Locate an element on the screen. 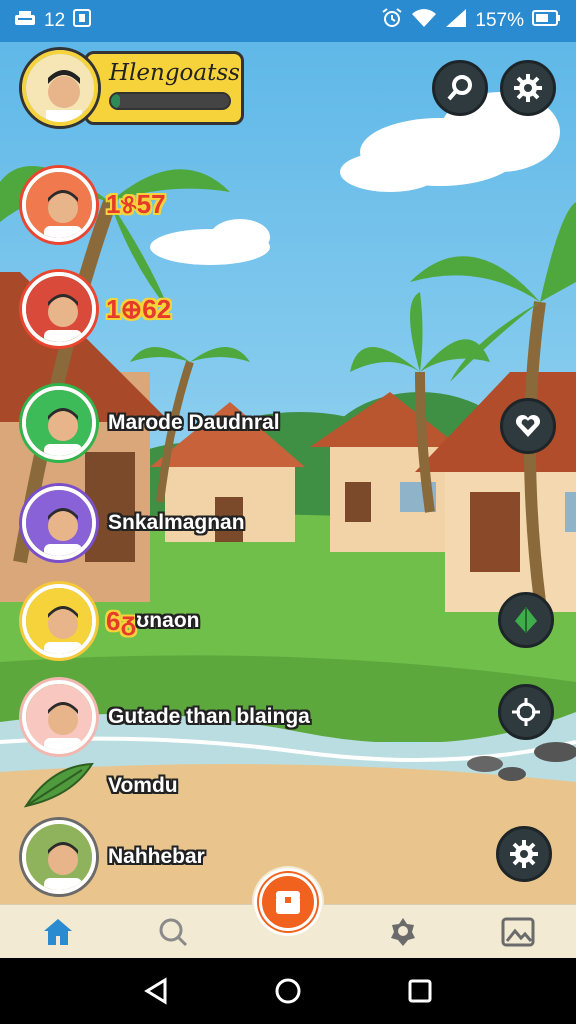 The width and height of the screenshot is (576, 1024). player-score: 6ᵹ is located at coordinates (121, 620).